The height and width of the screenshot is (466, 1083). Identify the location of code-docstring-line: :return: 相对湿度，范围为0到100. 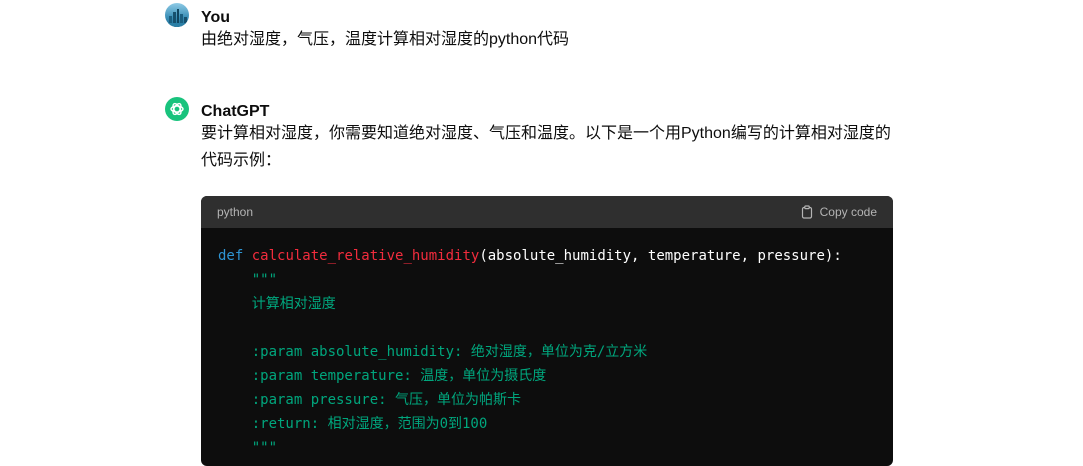
(353, 424).